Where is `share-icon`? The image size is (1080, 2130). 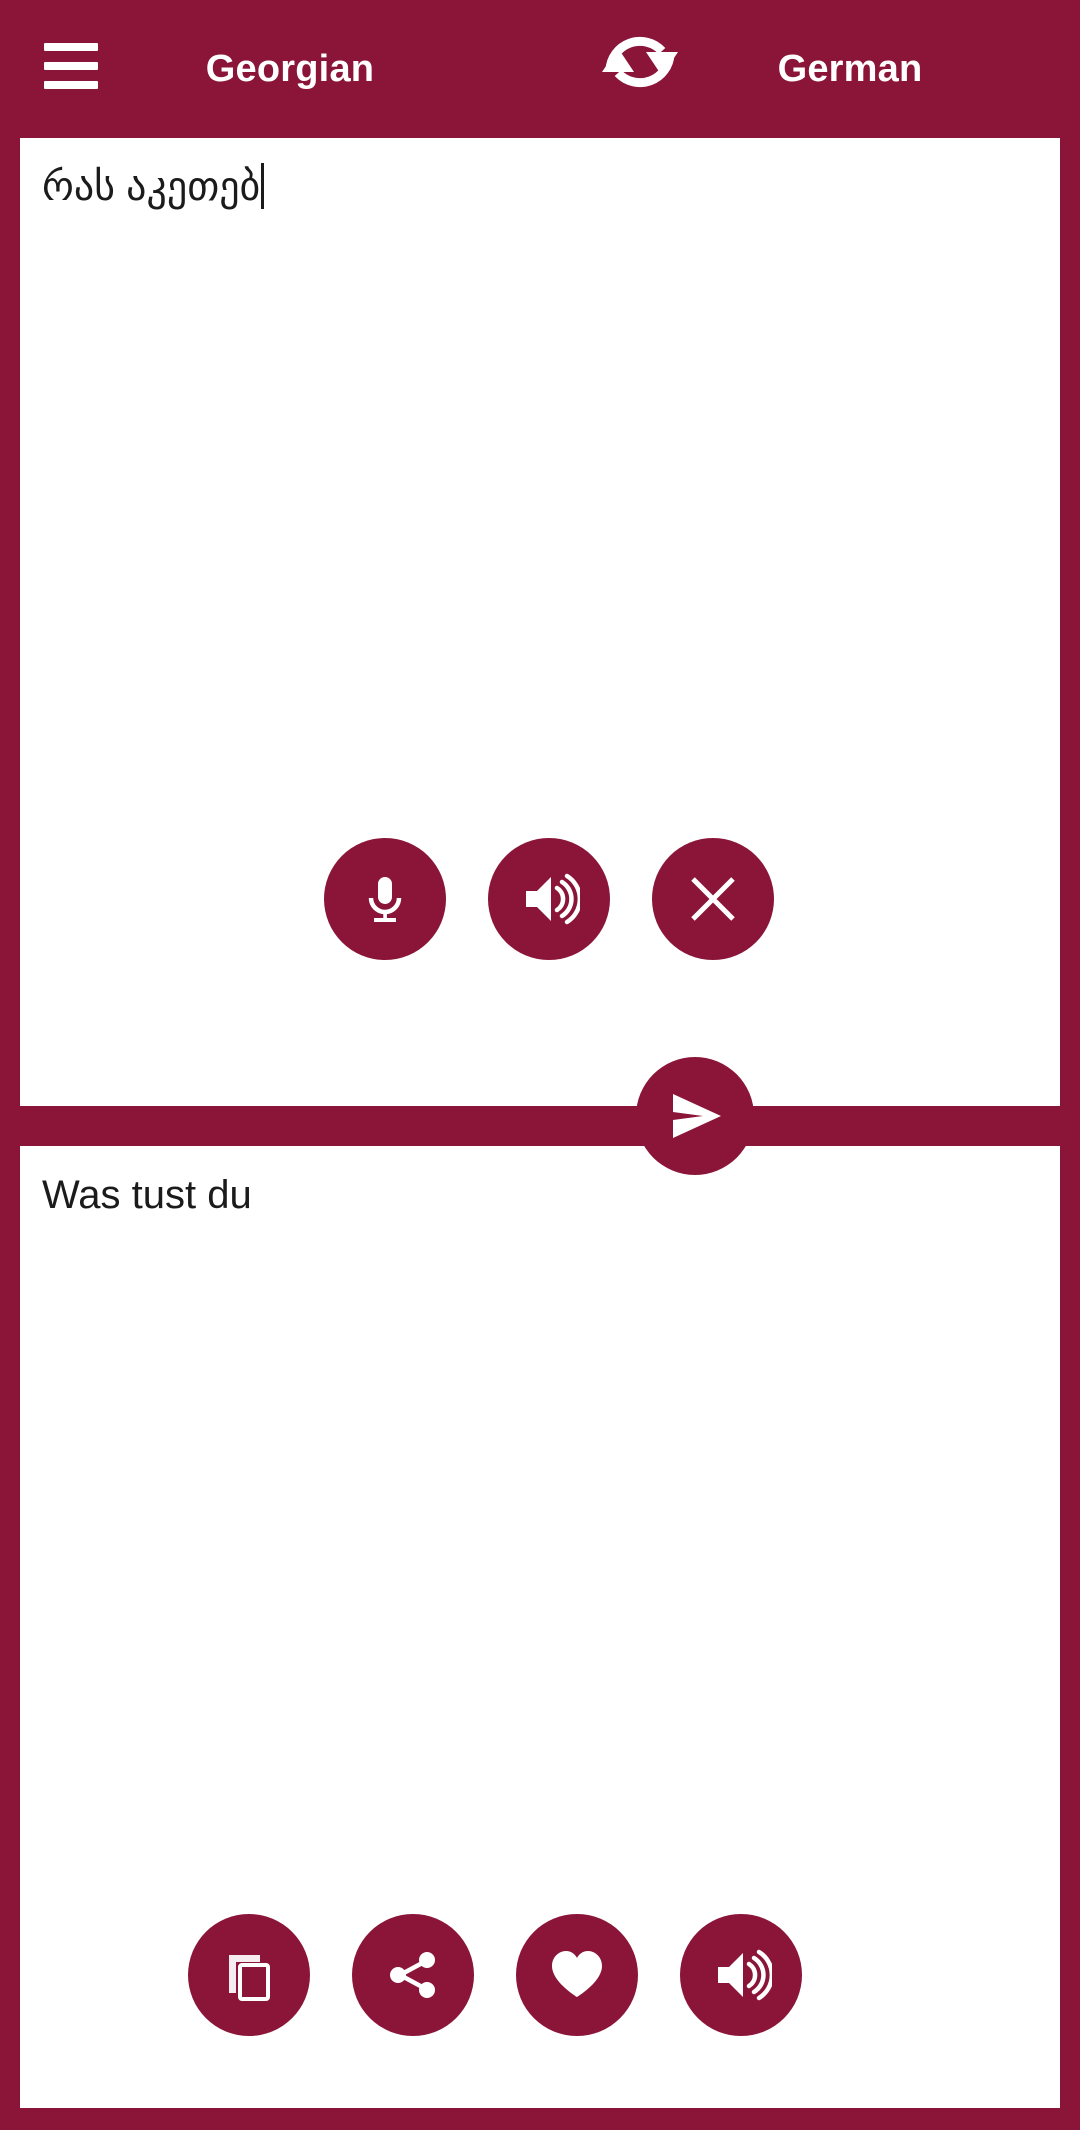 share-icon is located at coordinates (413, 1975).